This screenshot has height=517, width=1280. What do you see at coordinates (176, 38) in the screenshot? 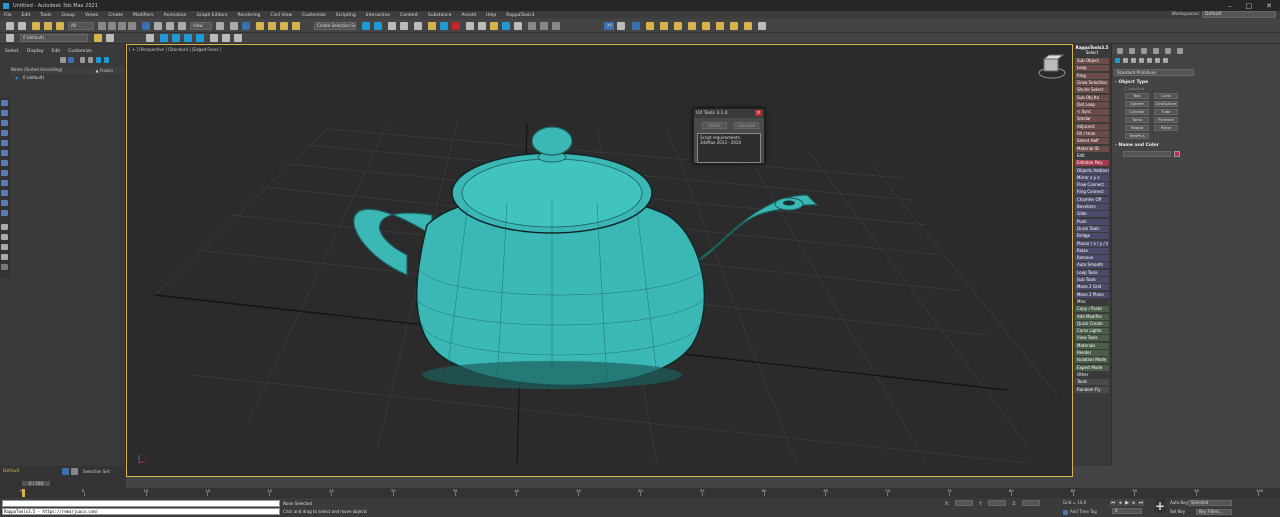
I see `selection-tools-icon` at bounding box center [176, 38].